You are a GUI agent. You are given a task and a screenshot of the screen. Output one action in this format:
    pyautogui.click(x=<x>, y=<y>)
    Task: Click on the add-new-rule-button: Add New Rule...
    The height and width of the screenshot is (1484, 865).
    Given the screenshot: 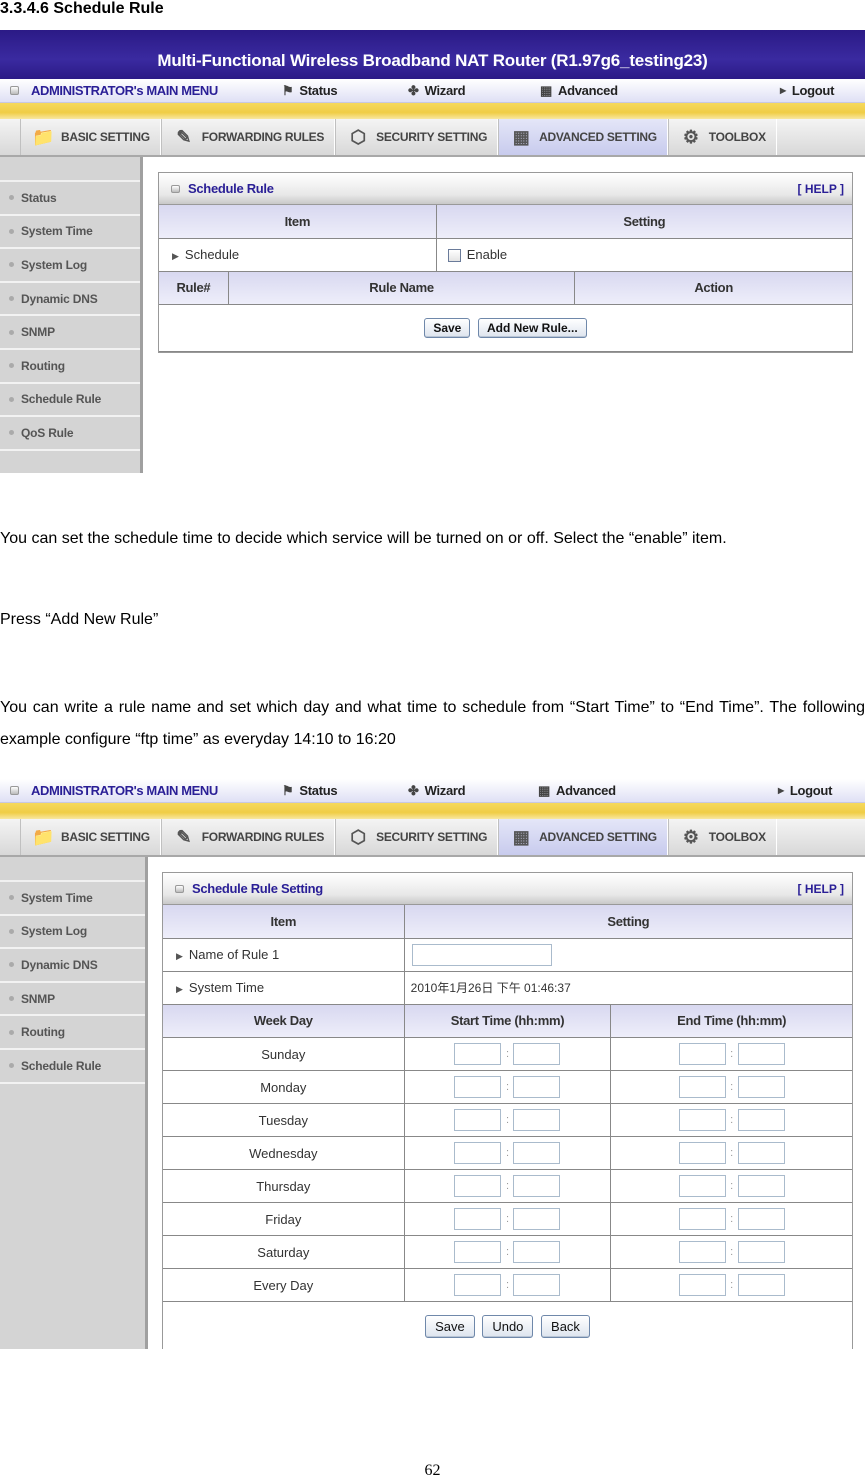 What is the action you would take?
    pyautogui.click(x=532, y=328)
    